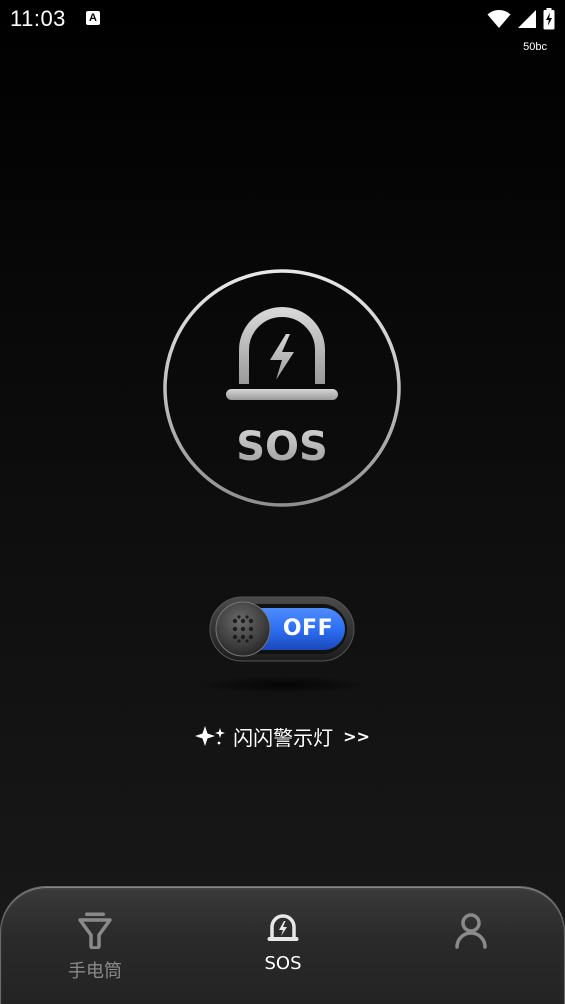 The height and width of the screenshot is (1004, 565). I want to click on sos-toggle-switch: OFF, so click(282, 629).